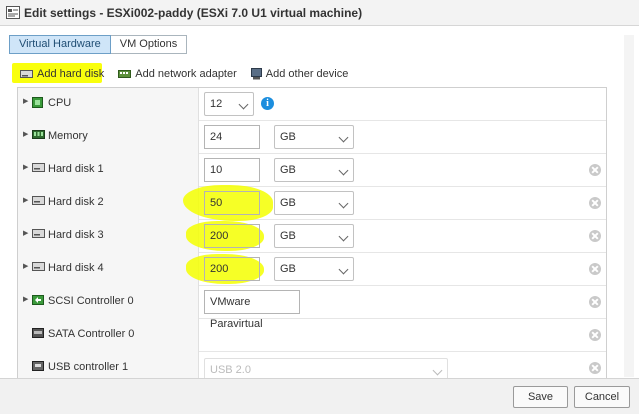 The height and width of the screenshot is (414, 639). What do you see at coordinates (88, 367) in the screenshot?
I see `device-label-usb-controller-1: USB controller 1` at bounding box center [88, 367].